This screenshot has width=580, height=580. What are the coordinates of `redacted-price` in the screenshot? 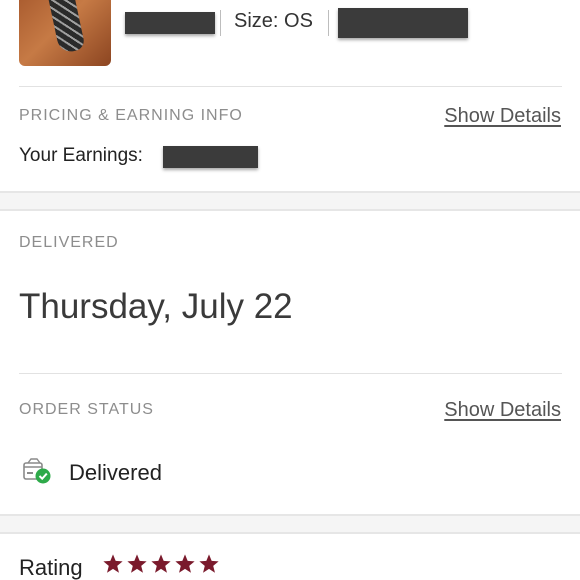 It's located at (403, 23).